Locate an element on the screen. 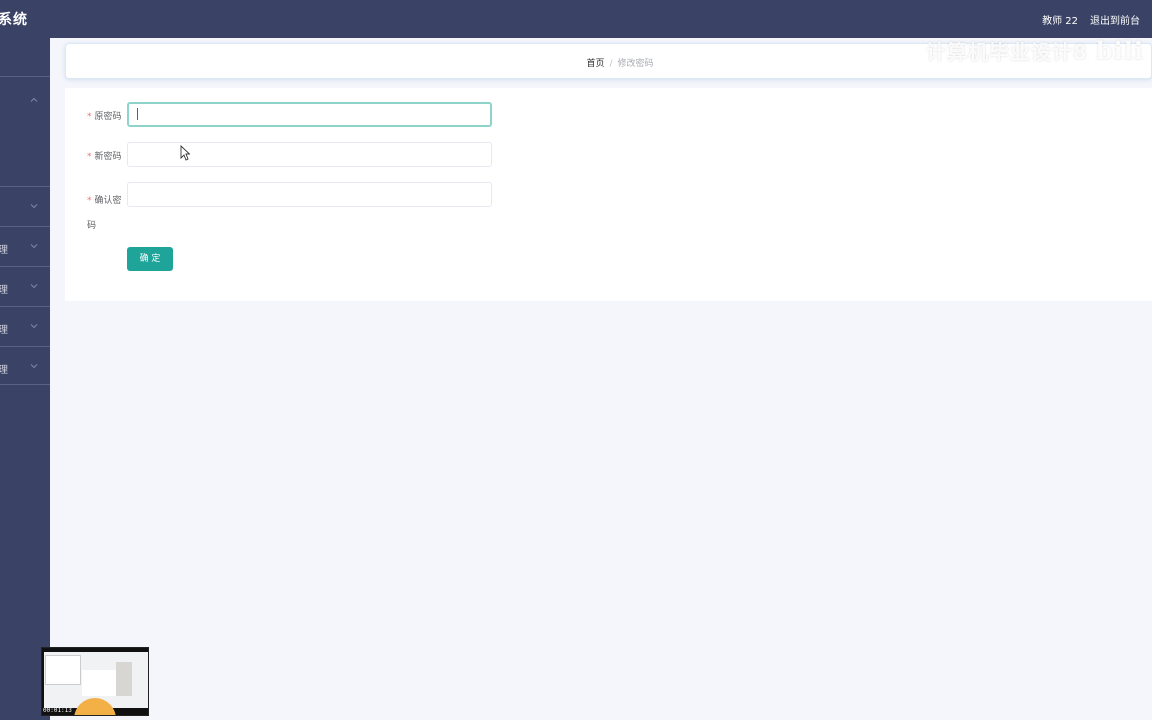 This screenshot has width=1152, height=720. video-timestamp: 00:01:13 is located at coordinates (57, 710).